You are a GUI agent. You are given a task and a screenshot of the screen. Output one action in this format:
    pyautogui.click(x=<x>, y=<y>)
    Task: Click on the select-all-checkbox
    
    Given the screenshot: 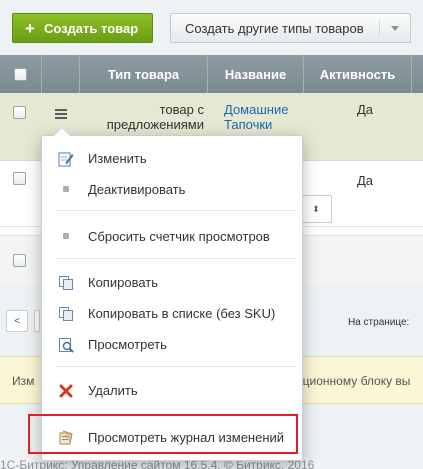 What is the action you would take?
    pyautogui.click(x=20, y=74)
    